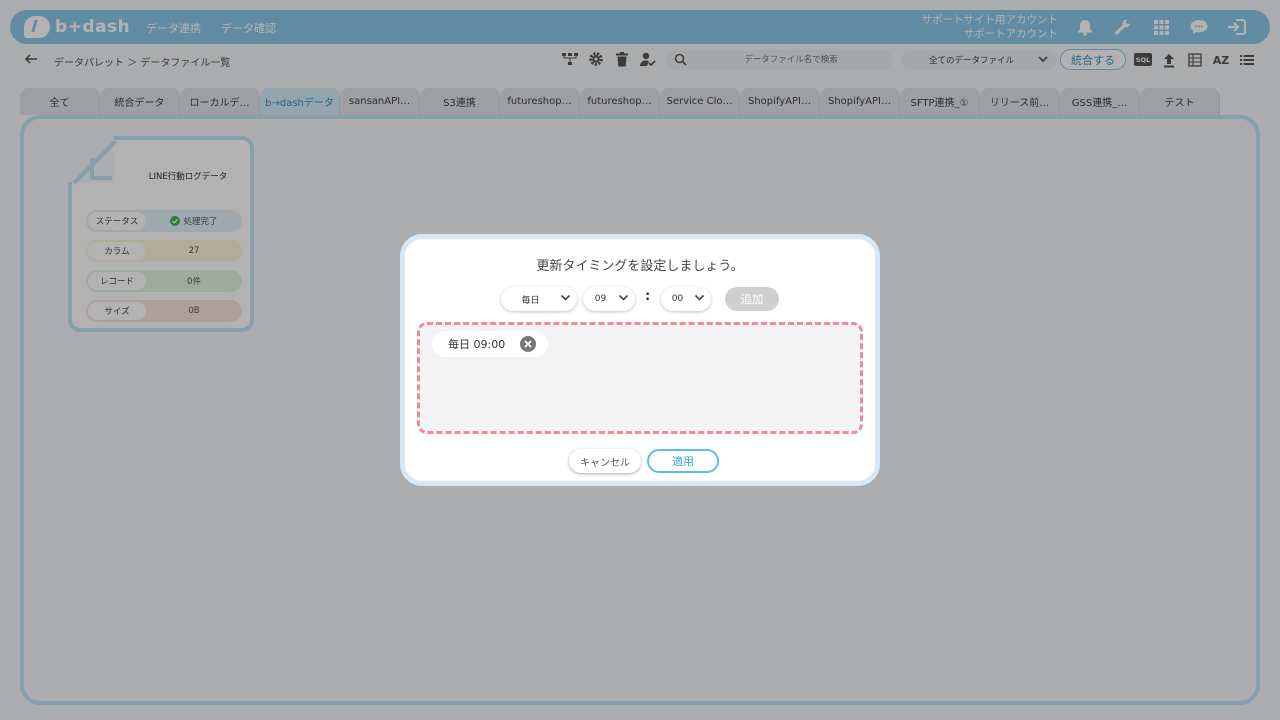  Describe the element at coordinates (640, 378) in the screenshot. I see `schedule-list: 毎日 09:00` at that location.